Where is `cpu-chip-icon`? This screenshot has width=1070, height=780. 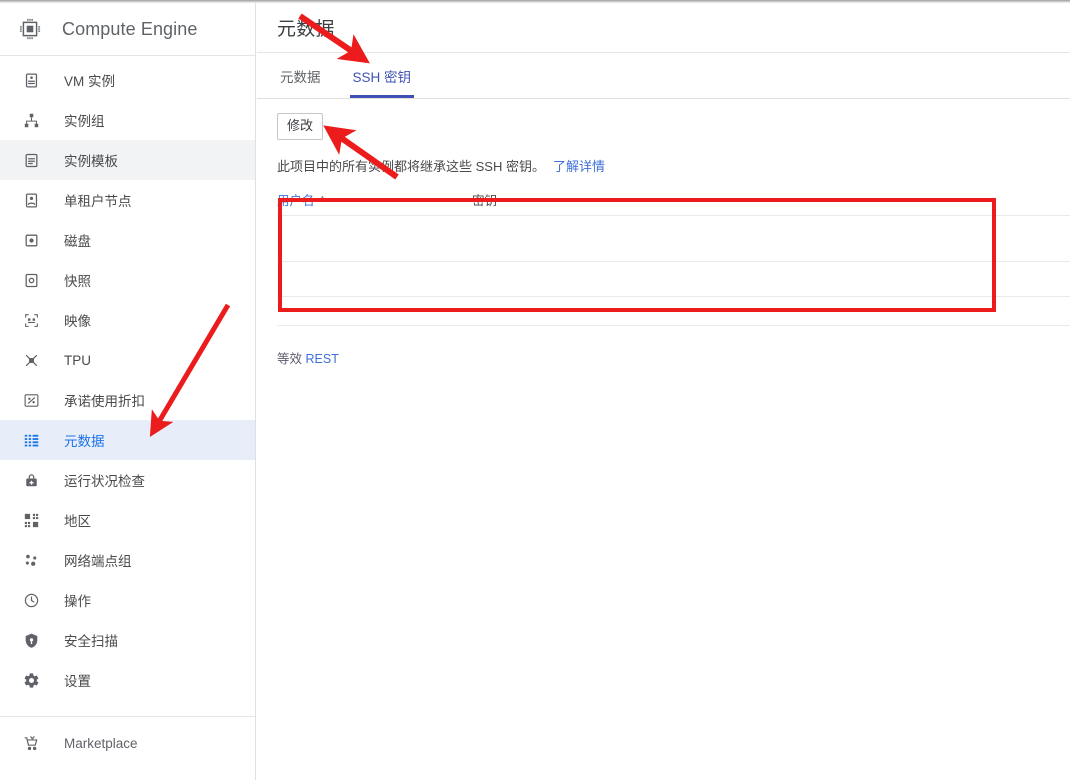 cpu-chip-icon is located at coordinates (30, 29).